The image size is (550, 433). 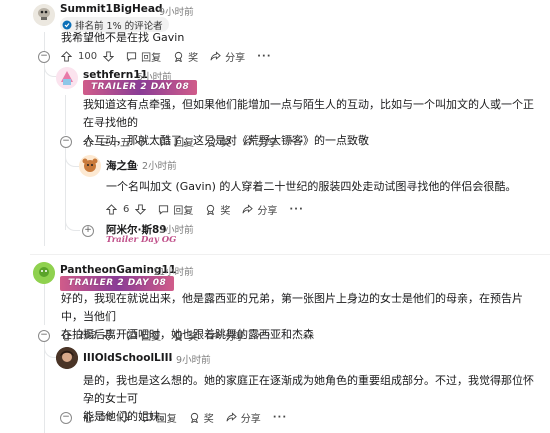 What do you see at coordinates (166, 335) in the screenshot?
I see `comment-actions: 282 回复 奖 分享 ···` at bounding box center [166, 335].